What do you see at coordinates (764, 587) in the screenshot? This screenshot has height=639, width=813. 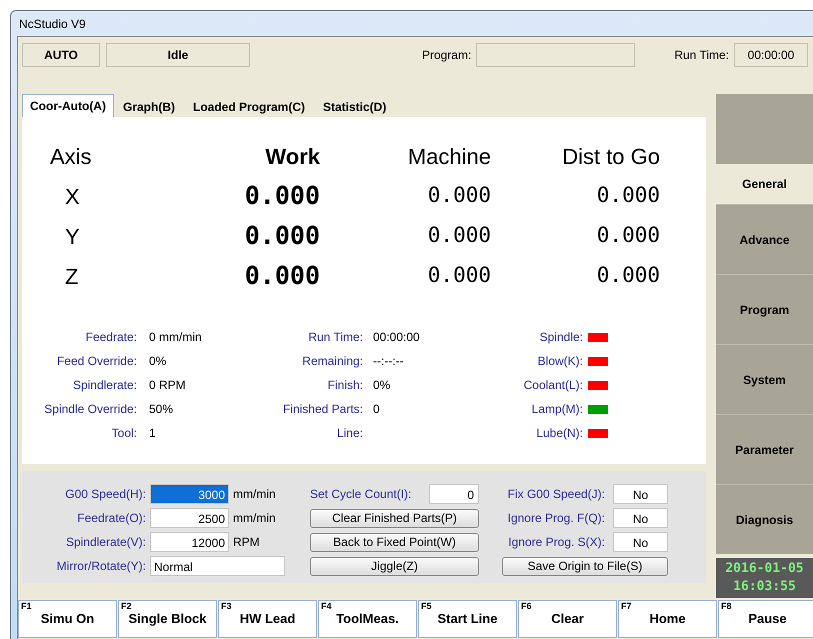 I see `time-text: 16:03:55` at bounding box center [764, 587].